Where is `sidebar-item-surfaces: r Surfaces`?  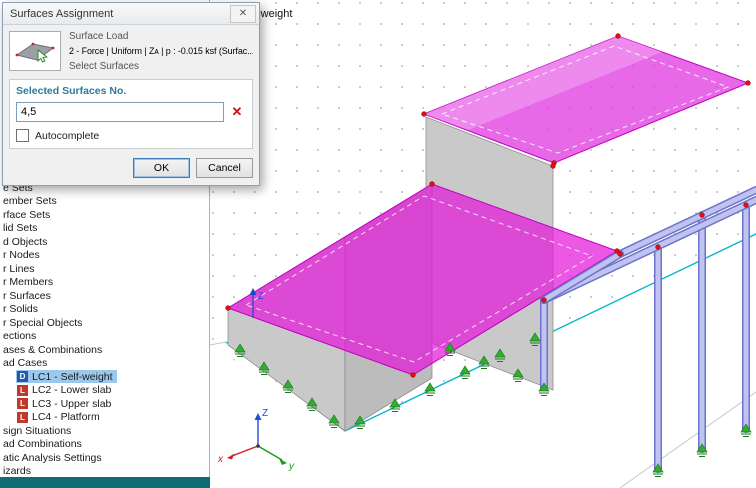 sidebar-item-surfaces: r Surfaces is located at coordinates (105, 296).